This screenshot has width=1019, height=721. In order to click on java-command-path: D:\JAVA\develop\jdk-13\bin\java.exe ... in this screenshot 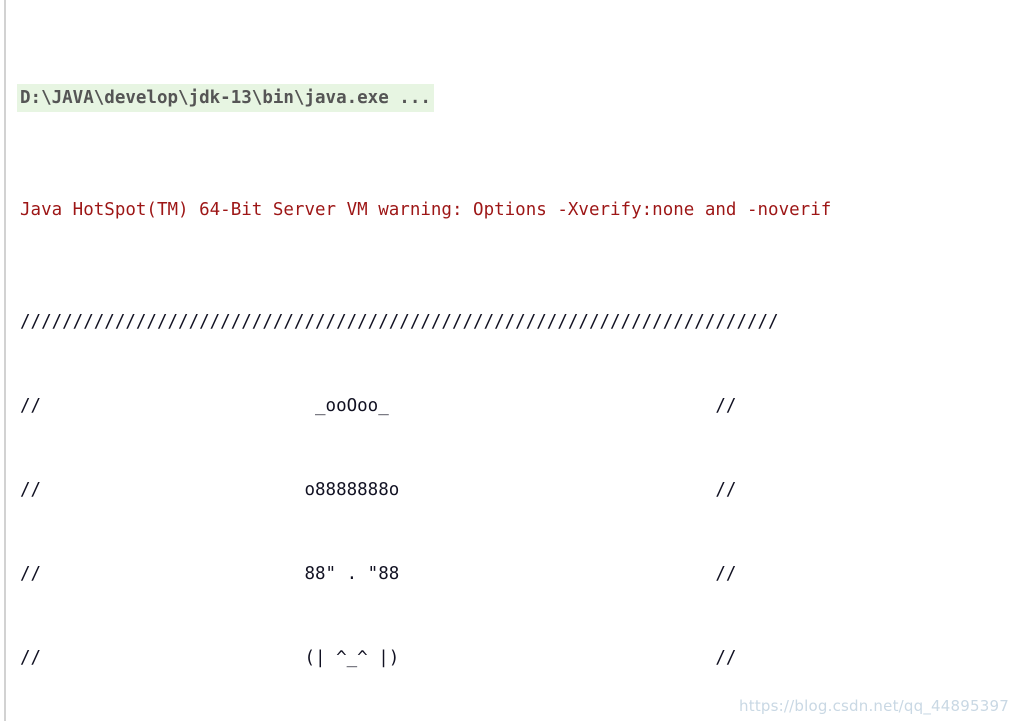, I will do `click(225, 98)`.